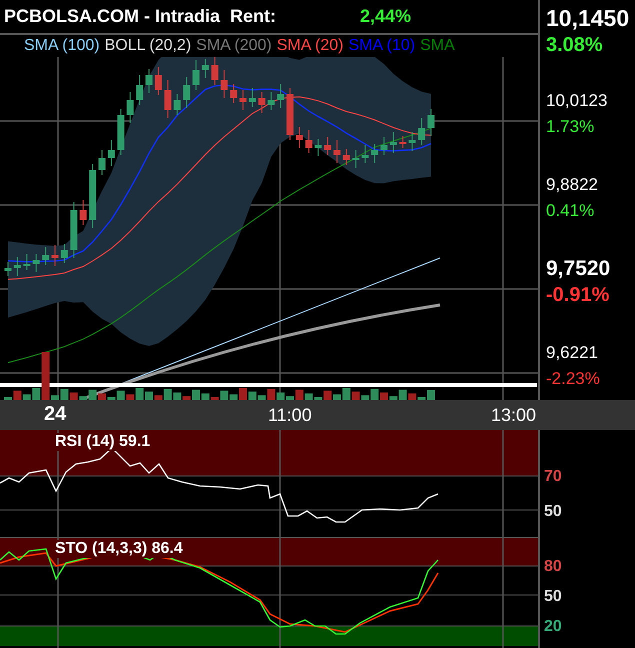  Describe the element at coordinates (573, 379) in the screenshot. I see `percent-change-label: -2.23%` at that location.